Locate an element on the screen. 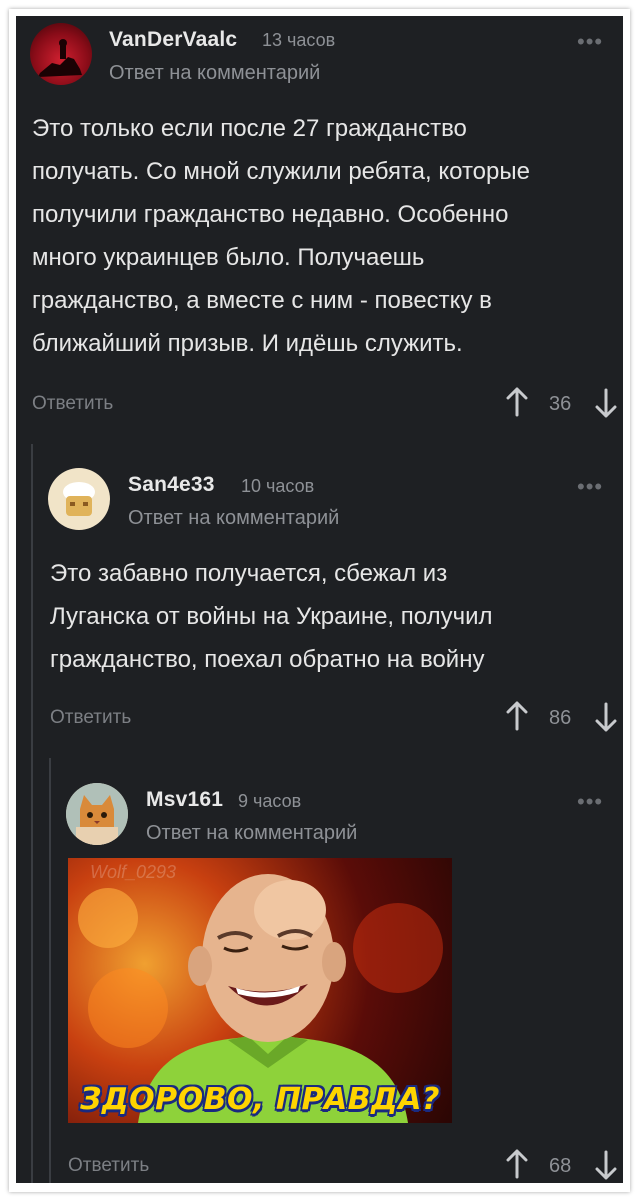 The width and height of the screenshot is (640, 1201). comment-author: San4e33 is located at coordinates (171, 485).